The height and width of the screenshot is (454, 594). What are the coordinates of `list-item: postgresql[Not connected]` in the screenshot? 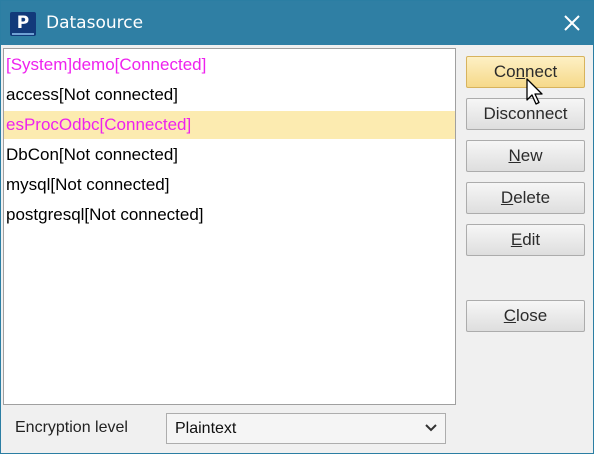 It's located at (229, 215).